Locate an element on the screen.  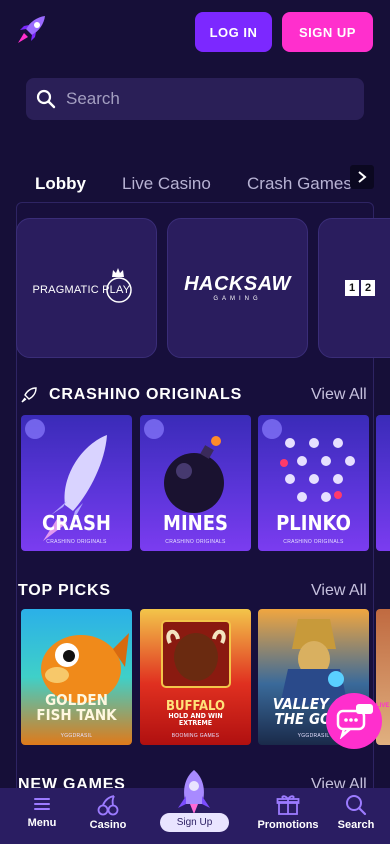
cherries-icon is located at coordinates (108, 805).